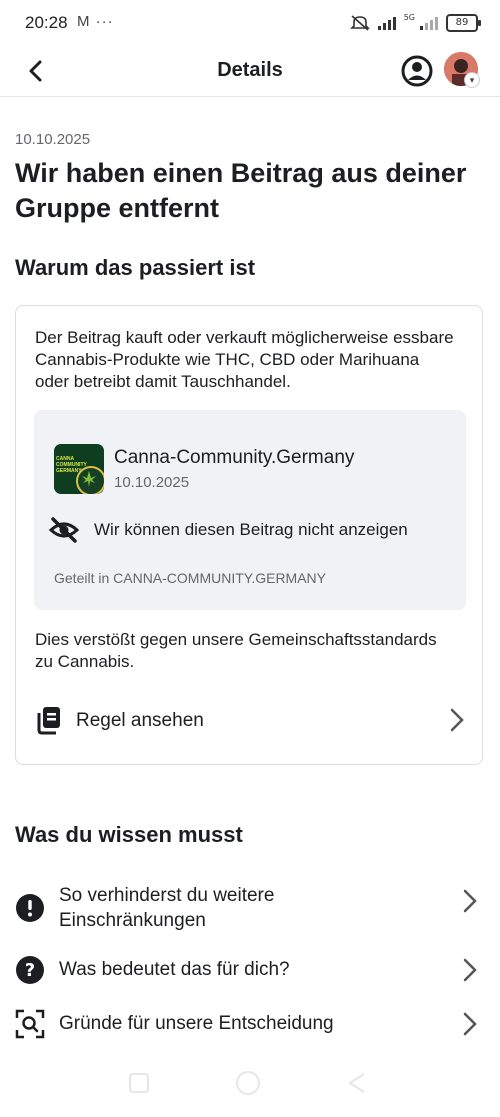  I want to click on rulebook-icon, so click(48, 721).